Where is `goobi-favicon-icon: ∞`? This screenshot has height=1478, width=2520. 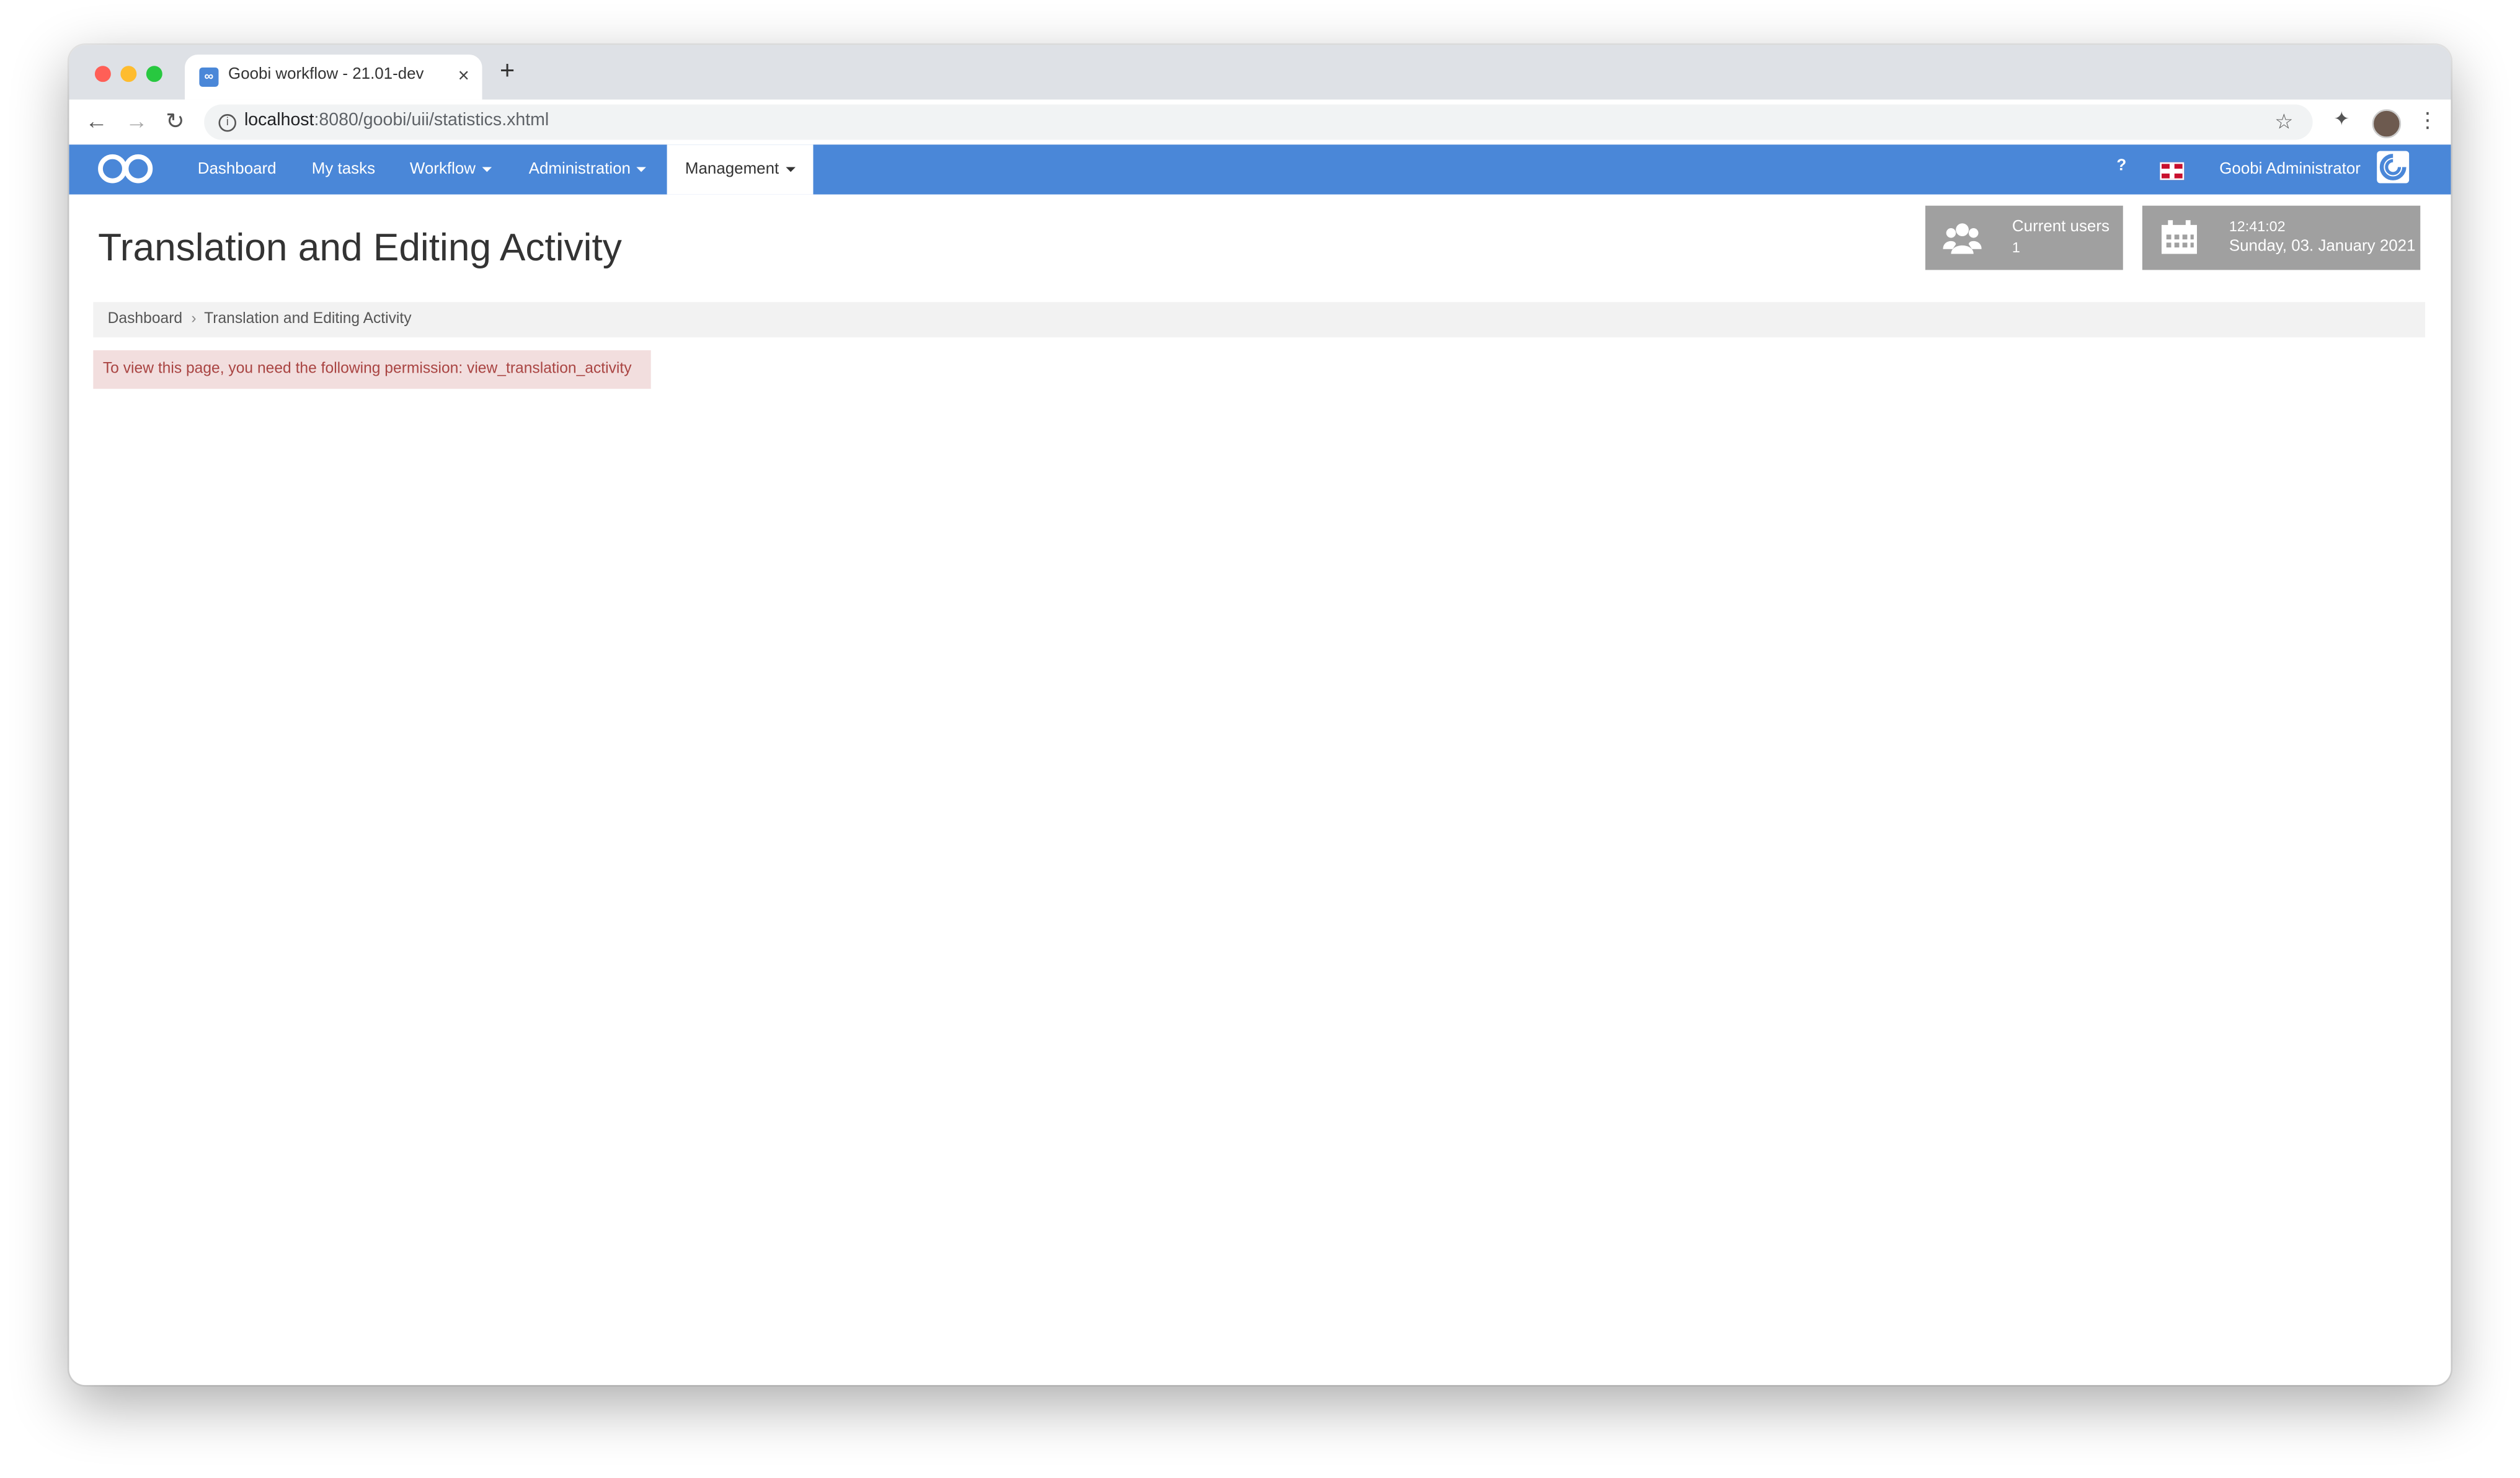 goobi-favicon-icon: ∞ is located at coordinates (209, 77).